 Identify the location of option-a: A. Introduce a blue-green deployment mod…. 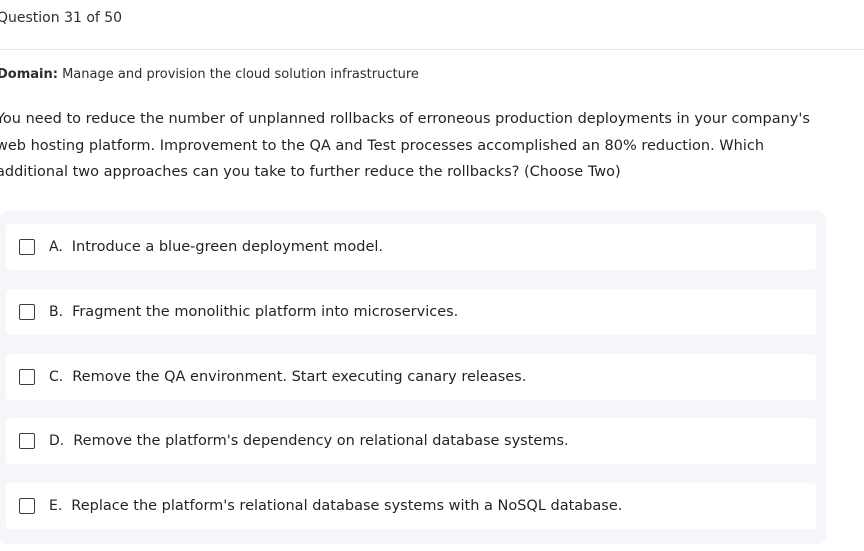
(411, 247).